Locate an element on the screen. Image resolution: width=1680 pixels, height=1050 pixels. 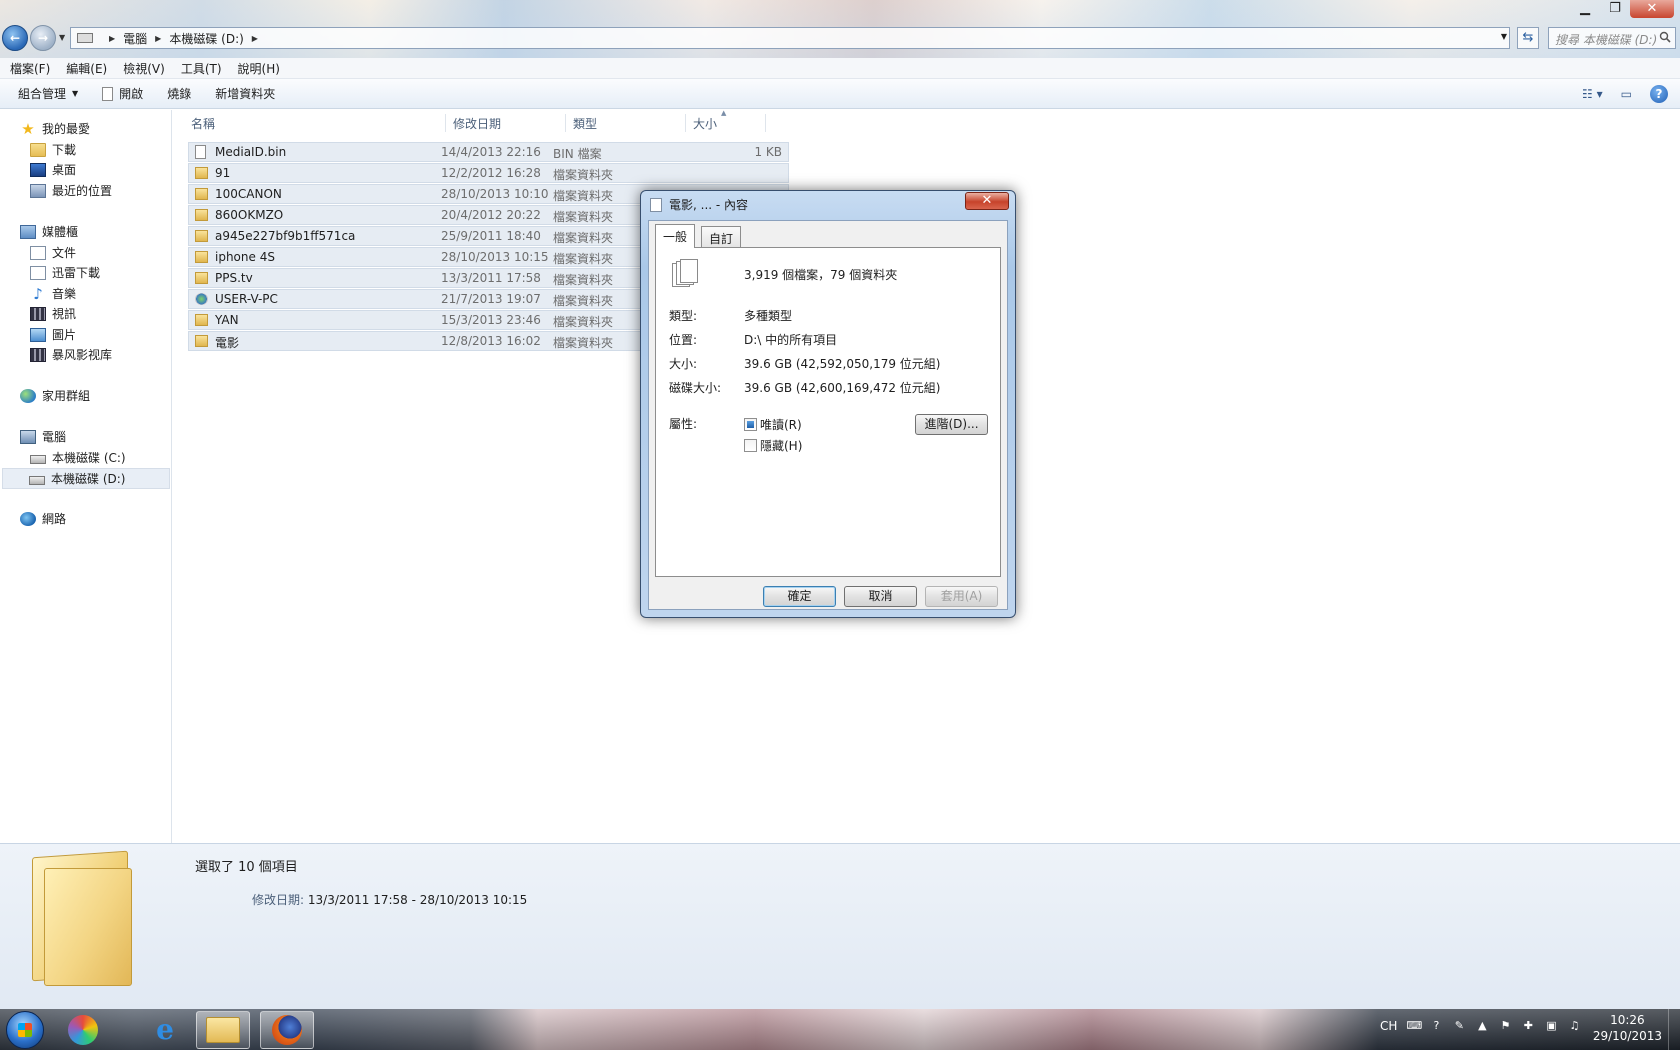
menu-edit: 編輯(E) is located at coordinates (86, 68).